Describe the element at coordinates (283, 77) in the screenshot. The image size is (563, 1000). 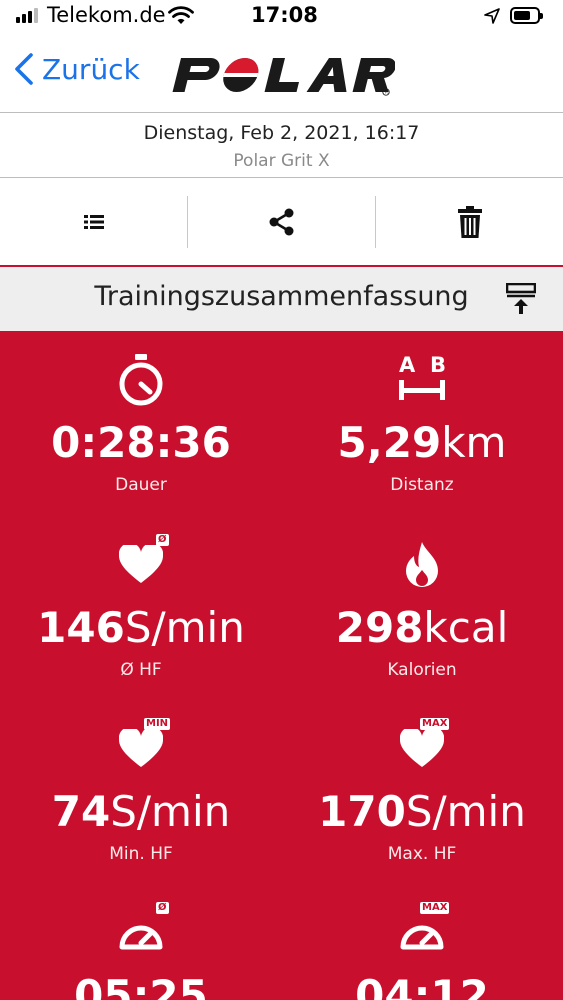
I see `polar-logo: R` at that location.